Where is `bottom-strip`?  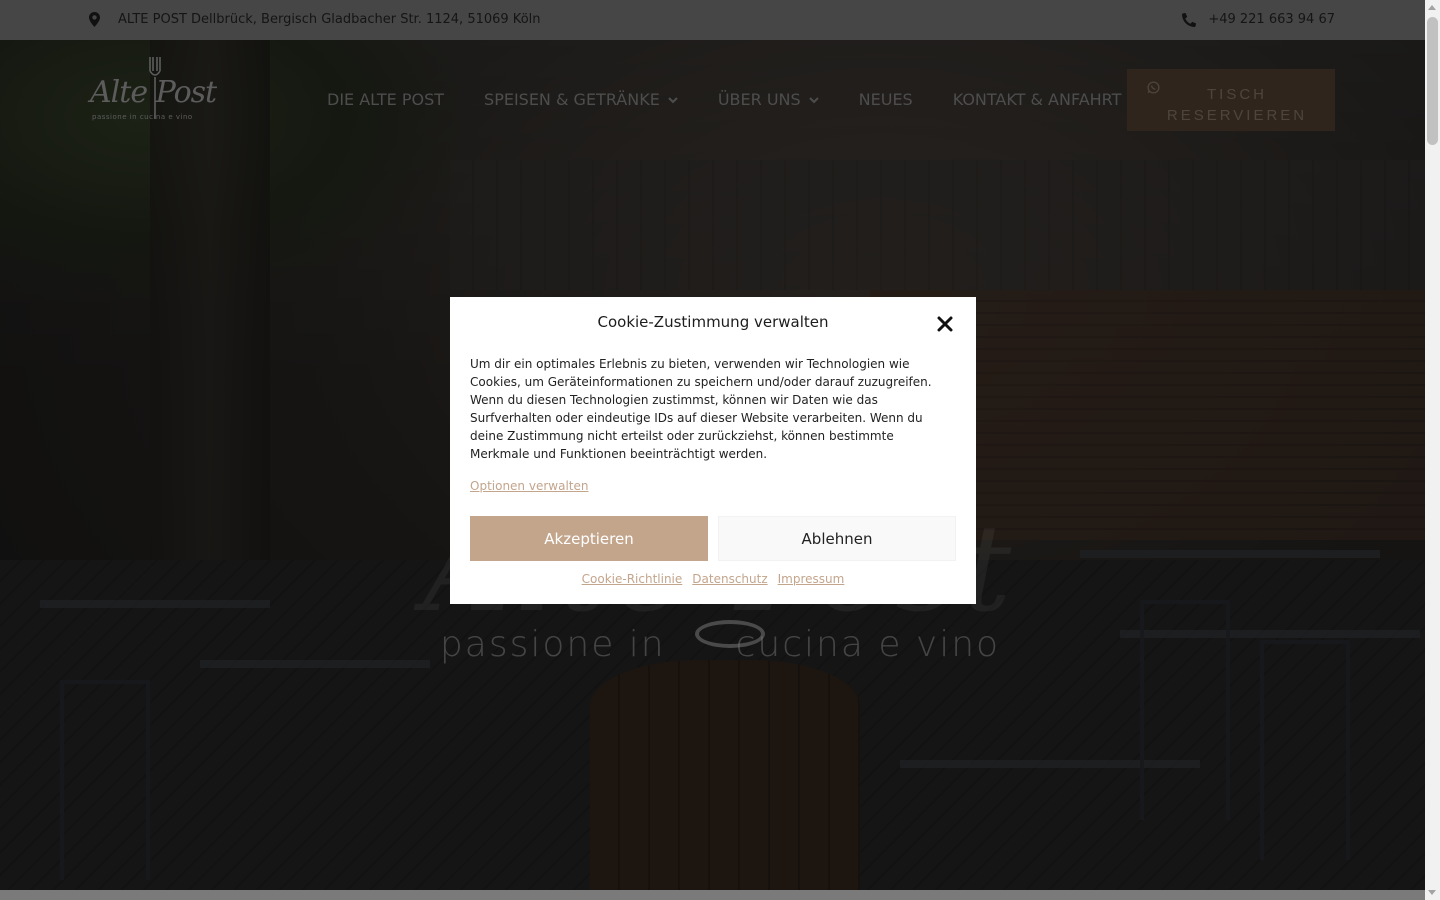 bottom-strip is located at coordinates (712, 895).